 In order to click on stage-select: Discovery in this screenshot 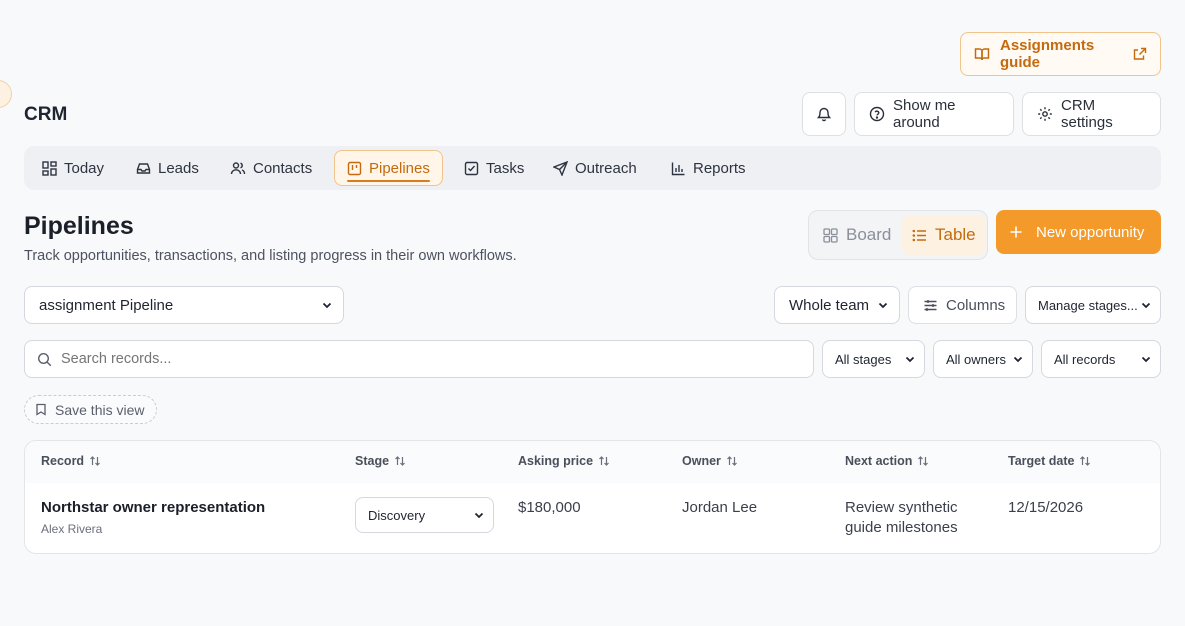, I will do `click(424, 515)`.